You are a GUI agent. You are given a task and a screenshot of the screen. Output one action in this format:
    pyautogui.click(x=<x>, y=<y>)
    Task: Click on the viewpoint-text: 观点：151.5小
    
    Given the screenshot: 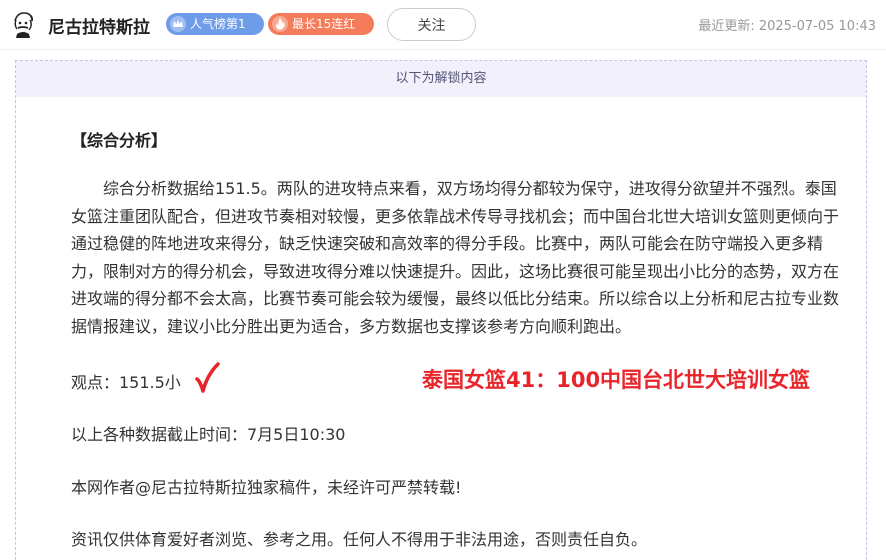 What is the action you would take?
    pyautogui.click(x=126, y=382)
    